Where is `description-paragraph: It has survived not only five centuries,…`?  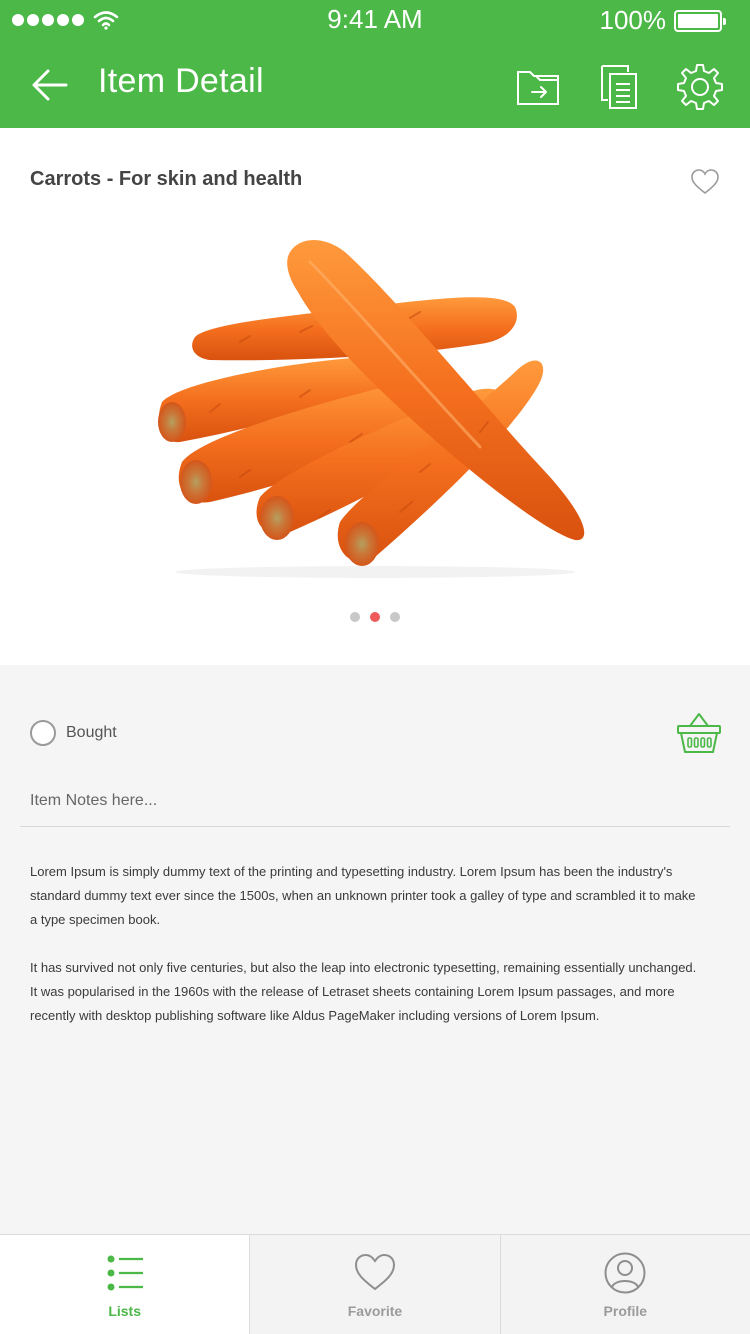 description-paragraph: It has survived not only five centuries,… is located at coordinates (363, 991).